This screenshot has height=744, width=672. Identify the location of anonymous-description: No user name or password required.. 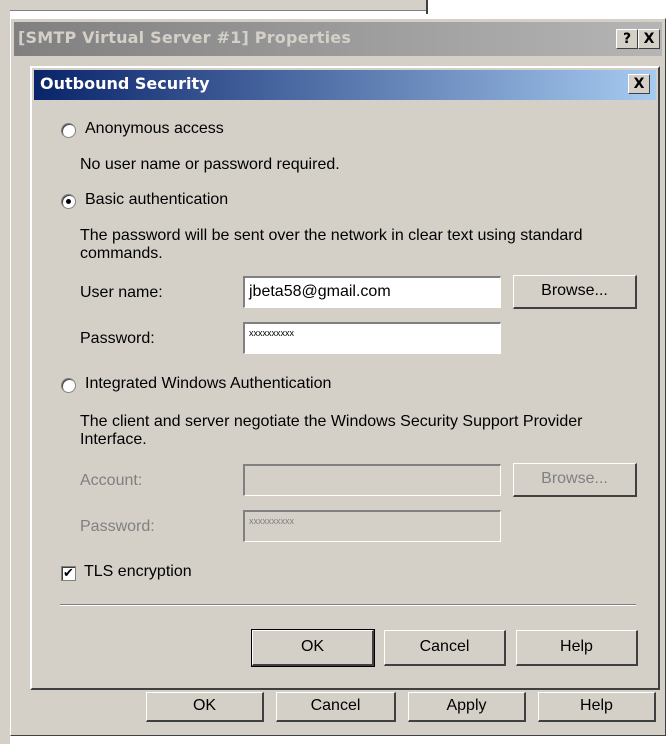
(210, 164).